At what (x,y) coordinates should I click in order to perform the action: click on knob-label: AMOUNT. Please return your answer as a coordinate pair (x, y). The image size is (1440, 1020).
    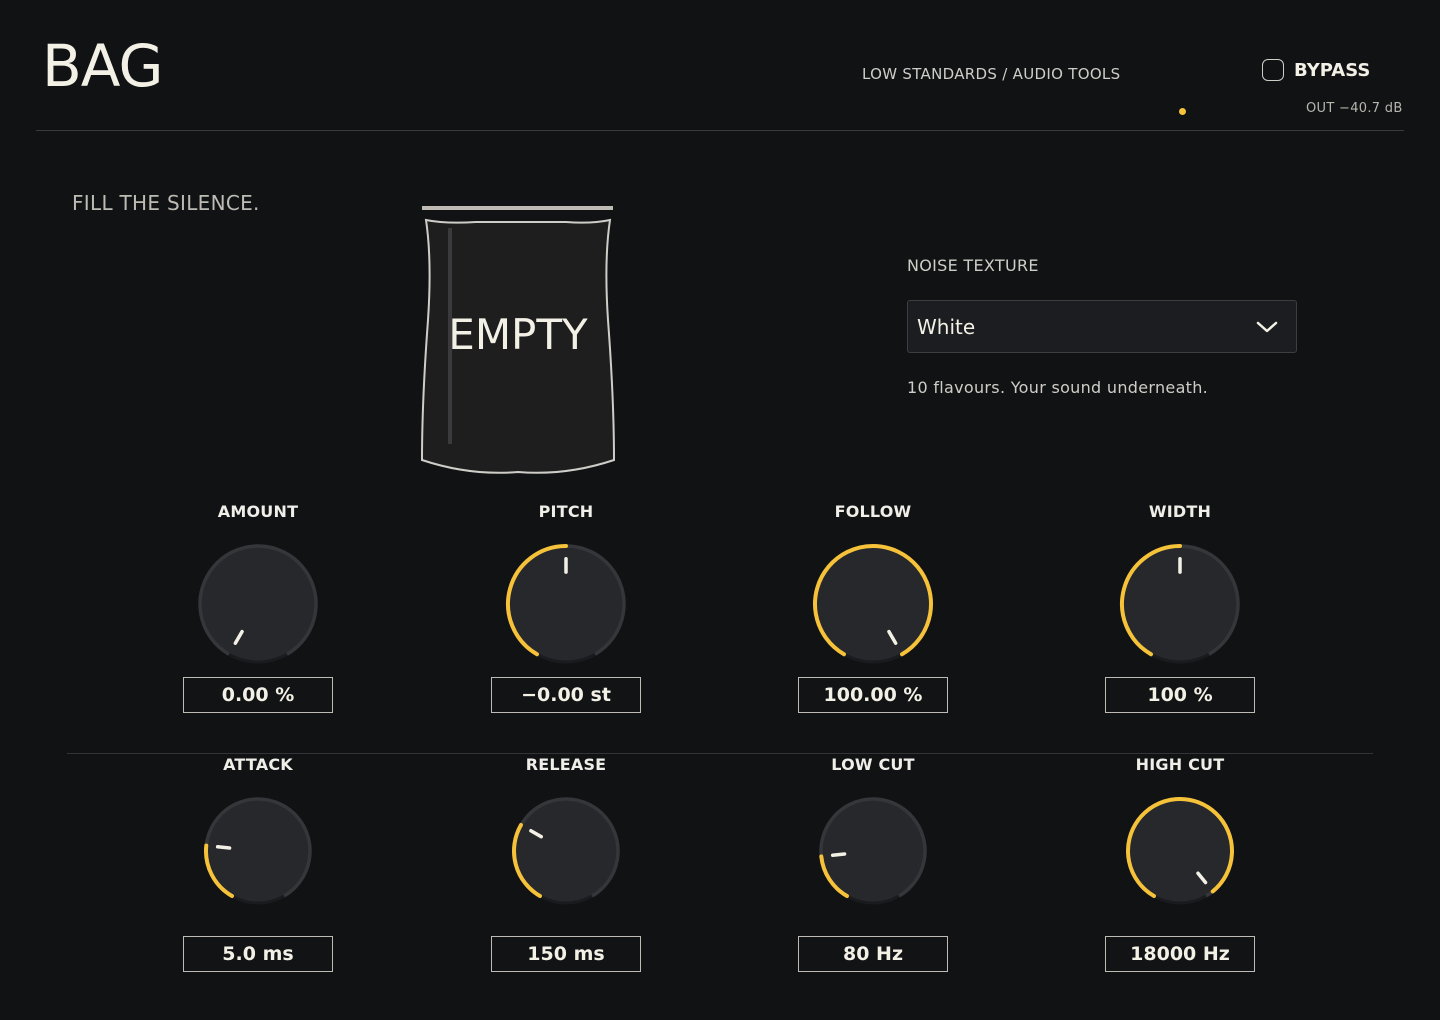
    Looking at the image, I should click on (258, 511).